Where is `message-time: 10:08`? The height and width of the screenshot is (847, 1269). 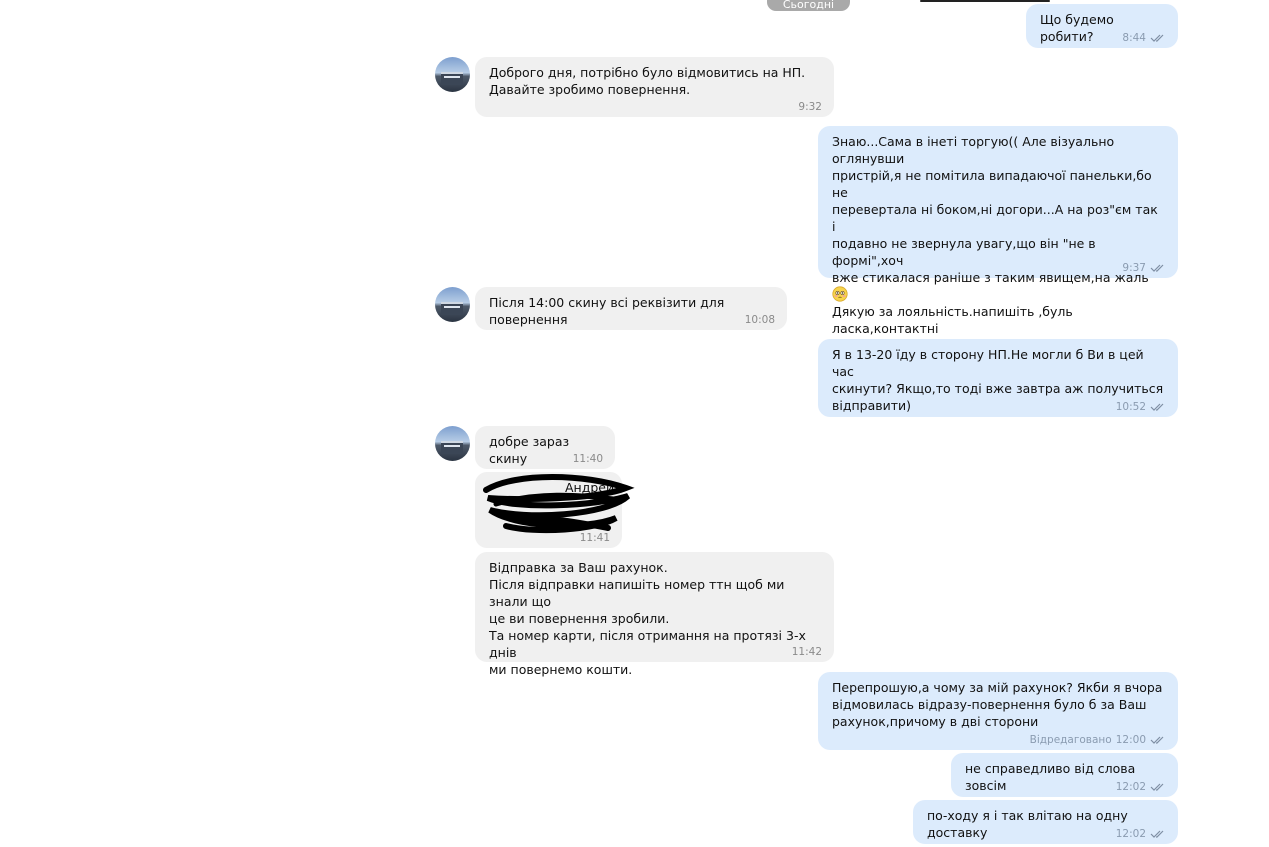 message-time: 10:08 is located at coordinates (759, 320).